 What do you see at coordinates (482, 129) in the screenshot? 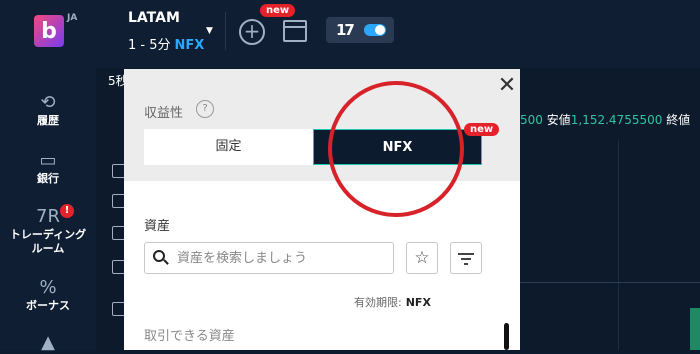
I see `nfx-new-badge: new` at bounding box center [482, 129].